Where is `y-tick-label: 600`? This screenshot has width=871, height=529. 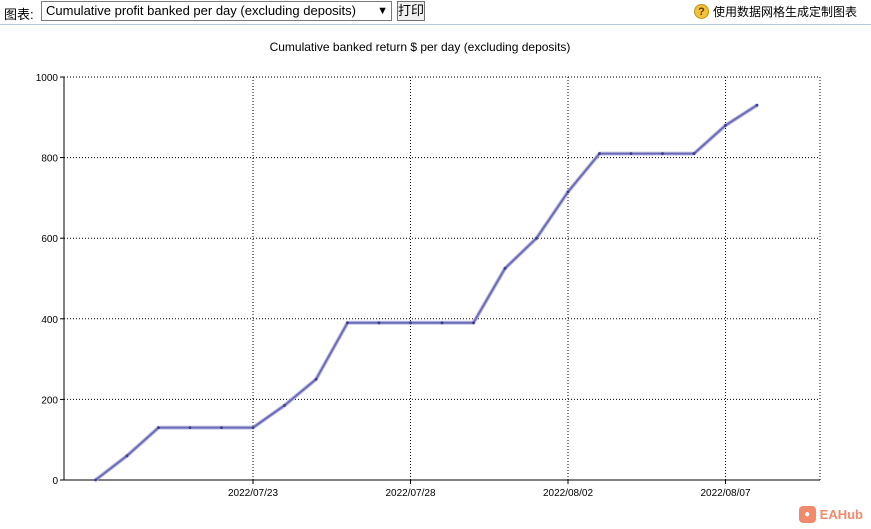 y-tick-label: 600 is located at coordinates (49, 239).